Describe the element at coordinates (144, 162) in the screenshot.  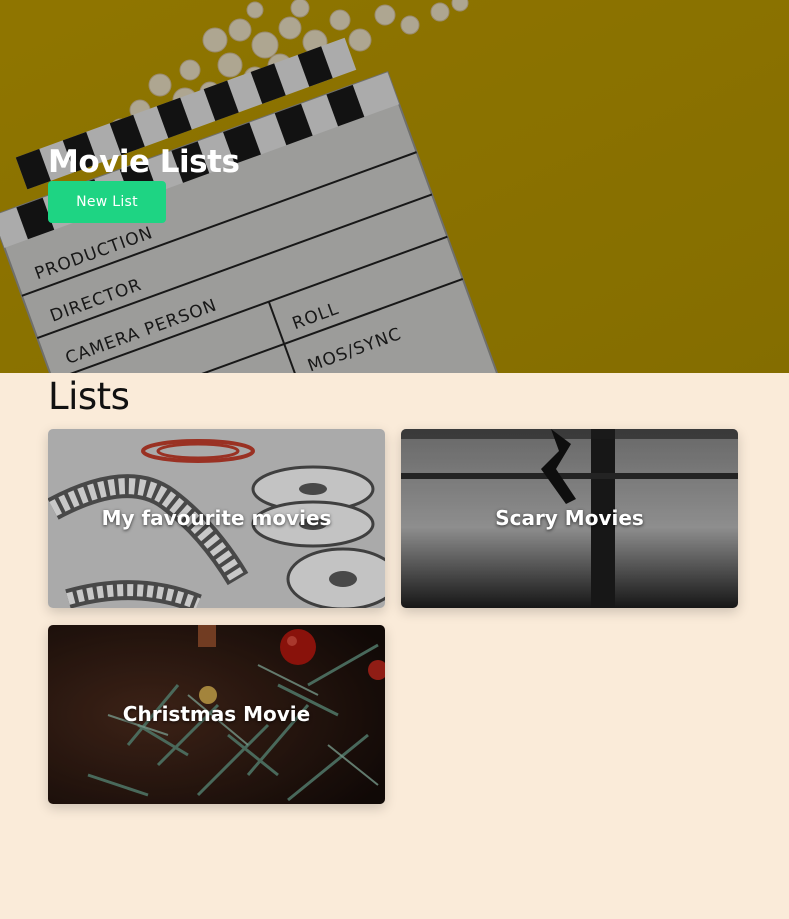
I see `page-title: Movie Lists` at that location.